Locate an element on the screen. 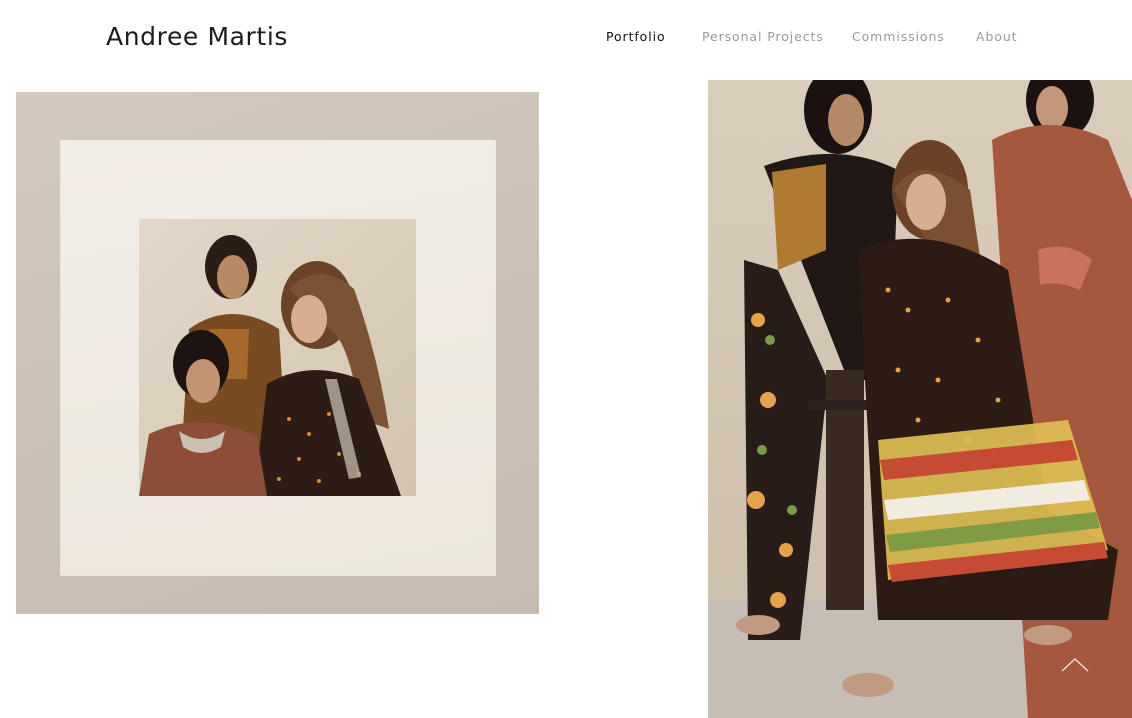 The height and width of the screenshot is (718, 1132). scroll-to-top-button is located at coordinates (1075, 665).